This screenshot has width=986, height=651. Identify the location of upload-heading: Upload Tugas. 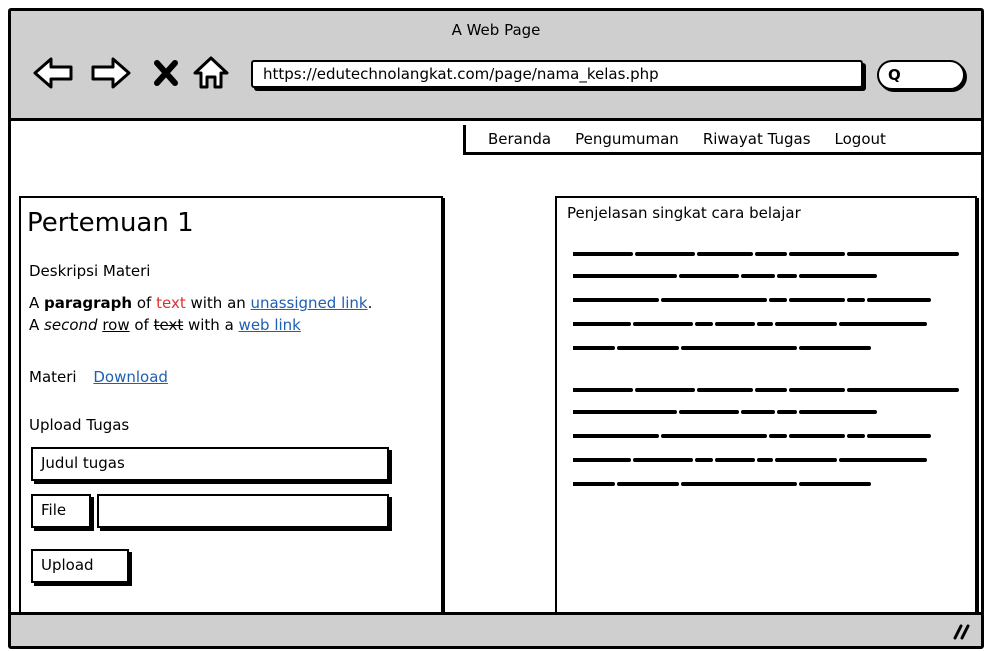
(79, 425).